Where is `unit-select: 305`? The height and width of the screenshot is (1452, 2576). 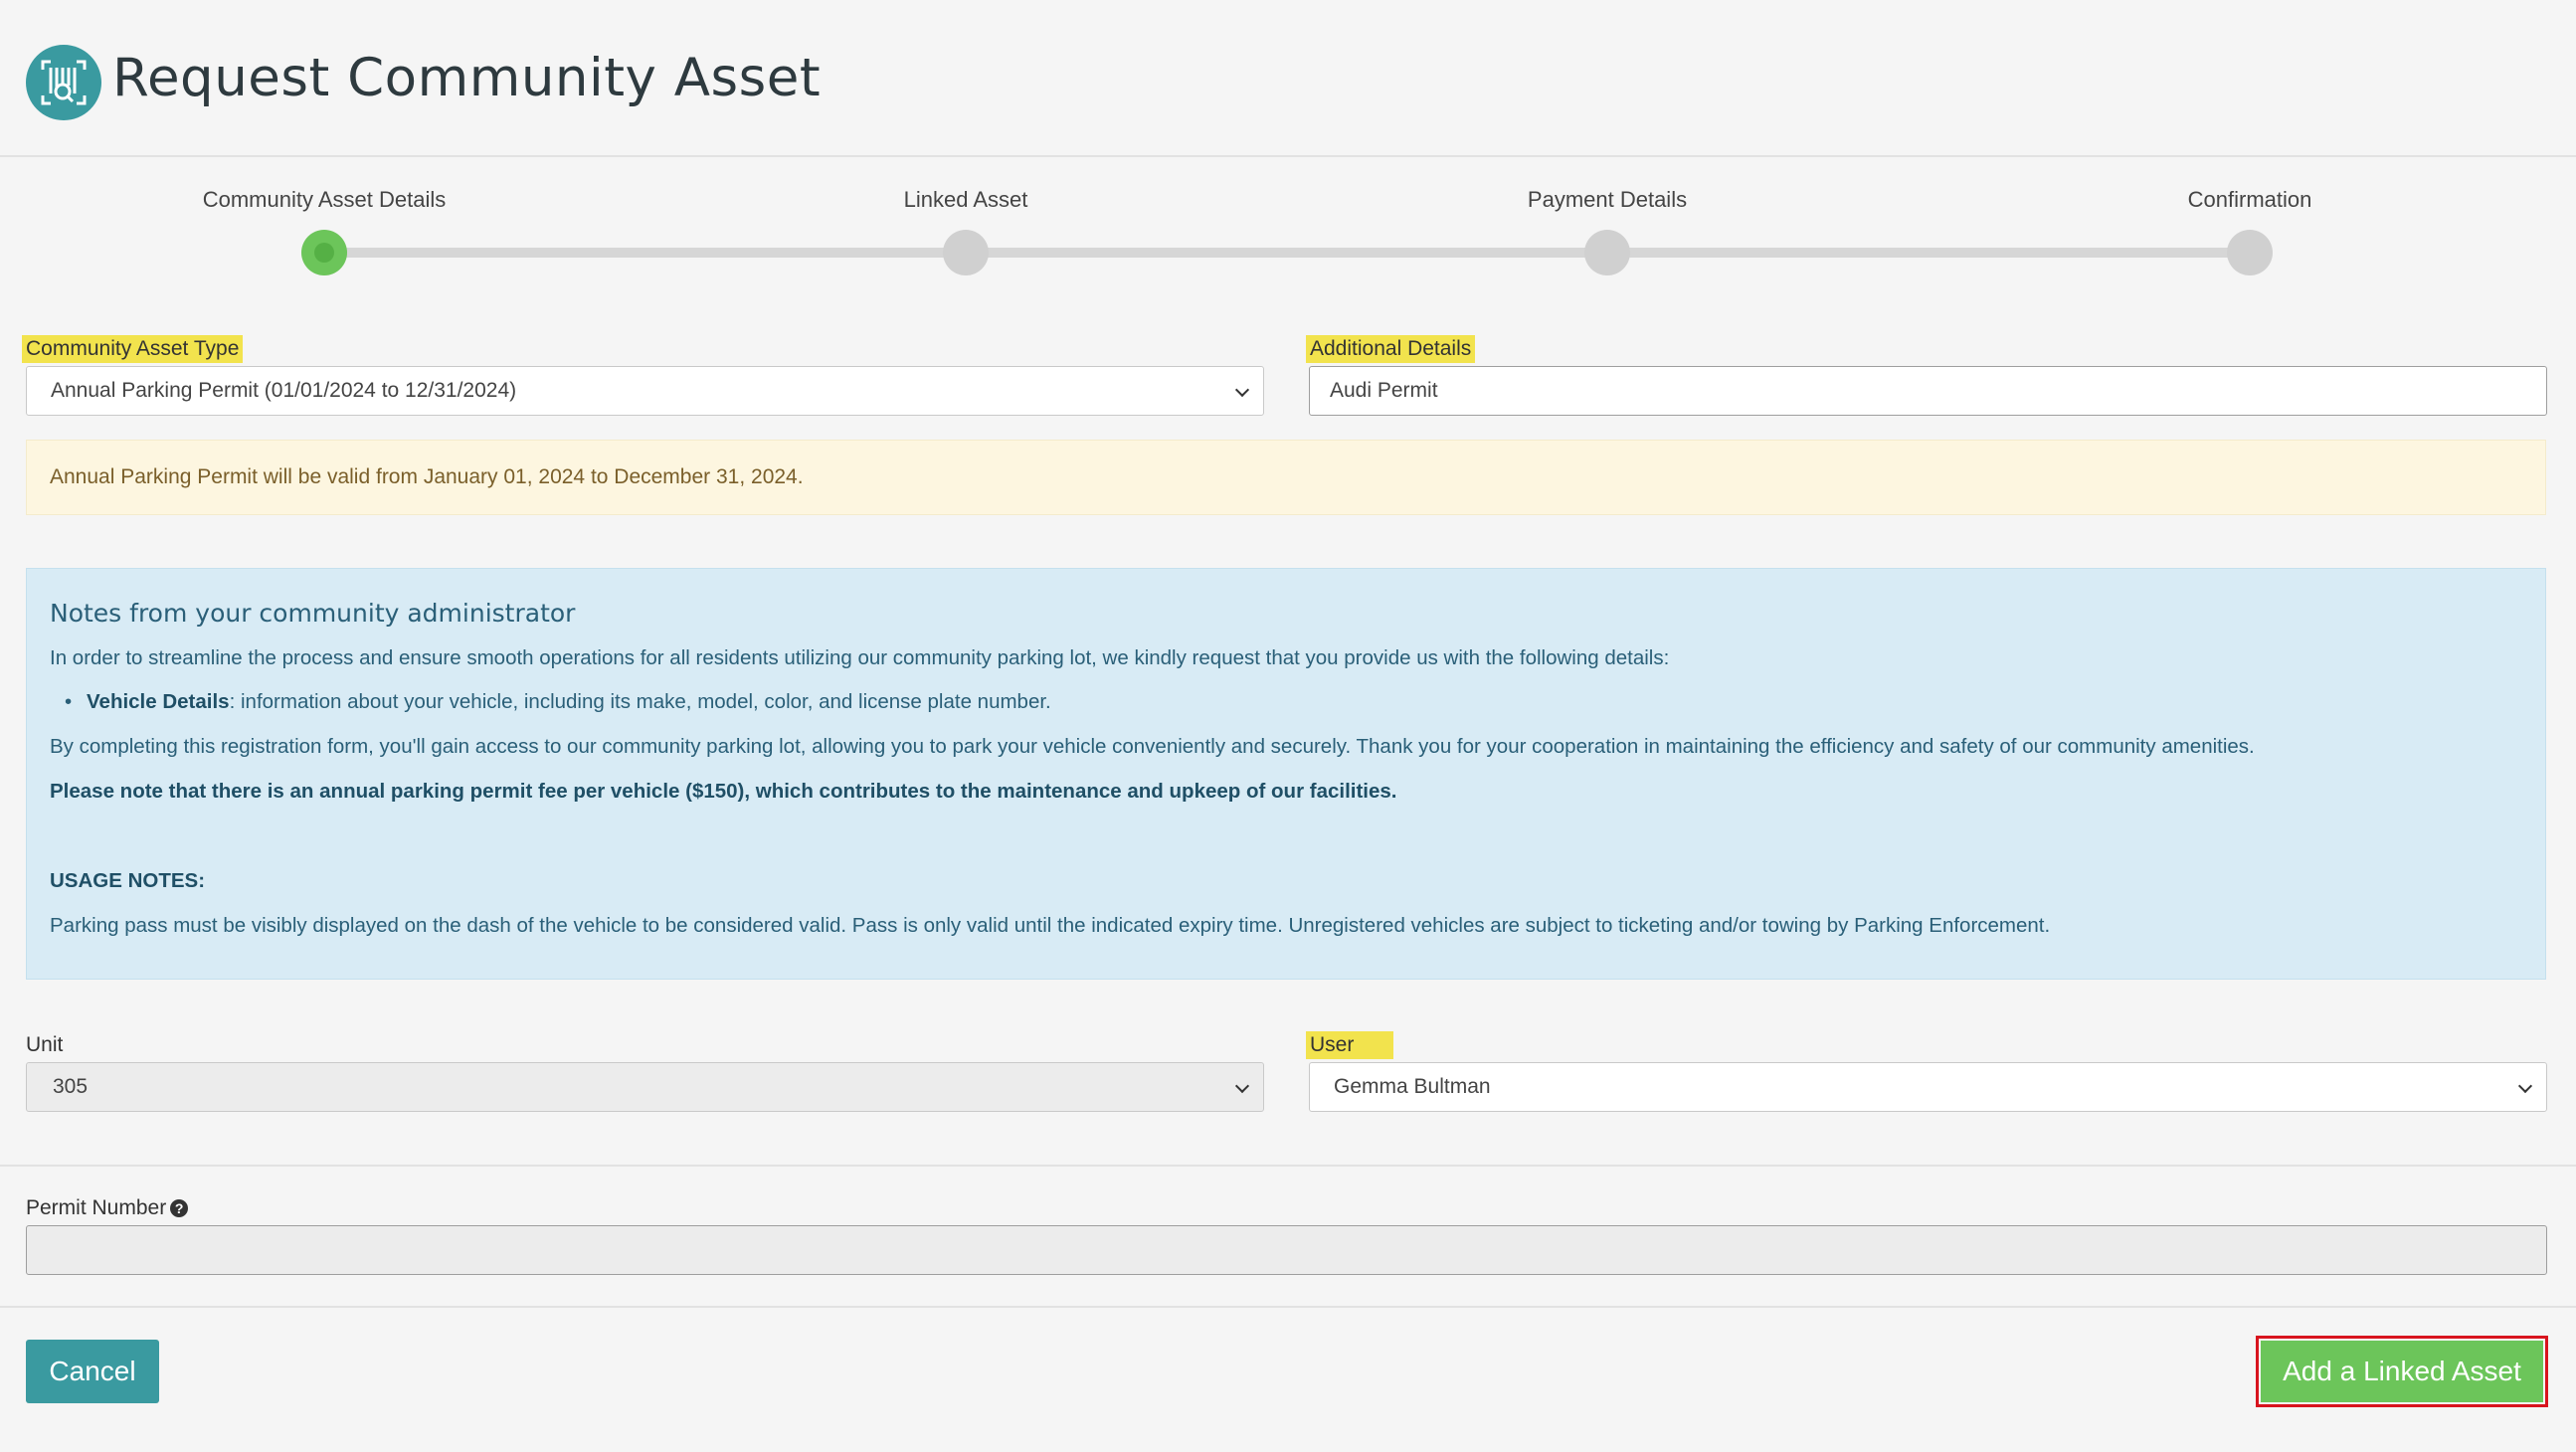 unit-select: 305 is located at coordinates (645, 1087).